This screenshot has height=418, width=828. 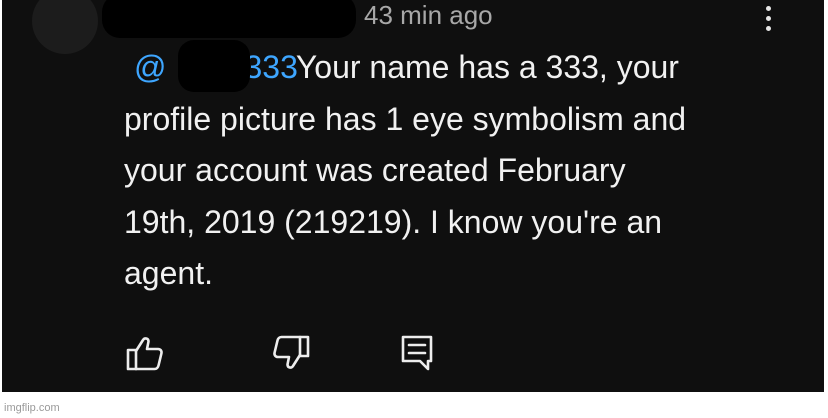 I want to click on more-vert-icon, so click(x=768, y=8).